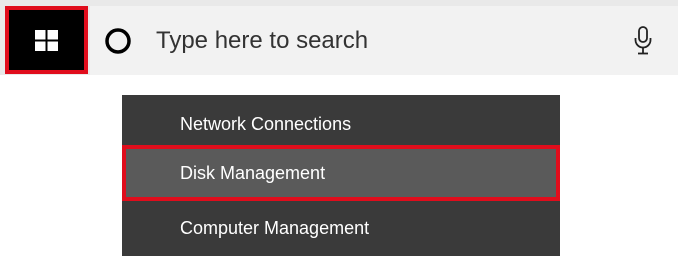 This screenshot has width=678, height=256. I want to click on menu-item-network-connections: Network Connections, so click(341, 124).